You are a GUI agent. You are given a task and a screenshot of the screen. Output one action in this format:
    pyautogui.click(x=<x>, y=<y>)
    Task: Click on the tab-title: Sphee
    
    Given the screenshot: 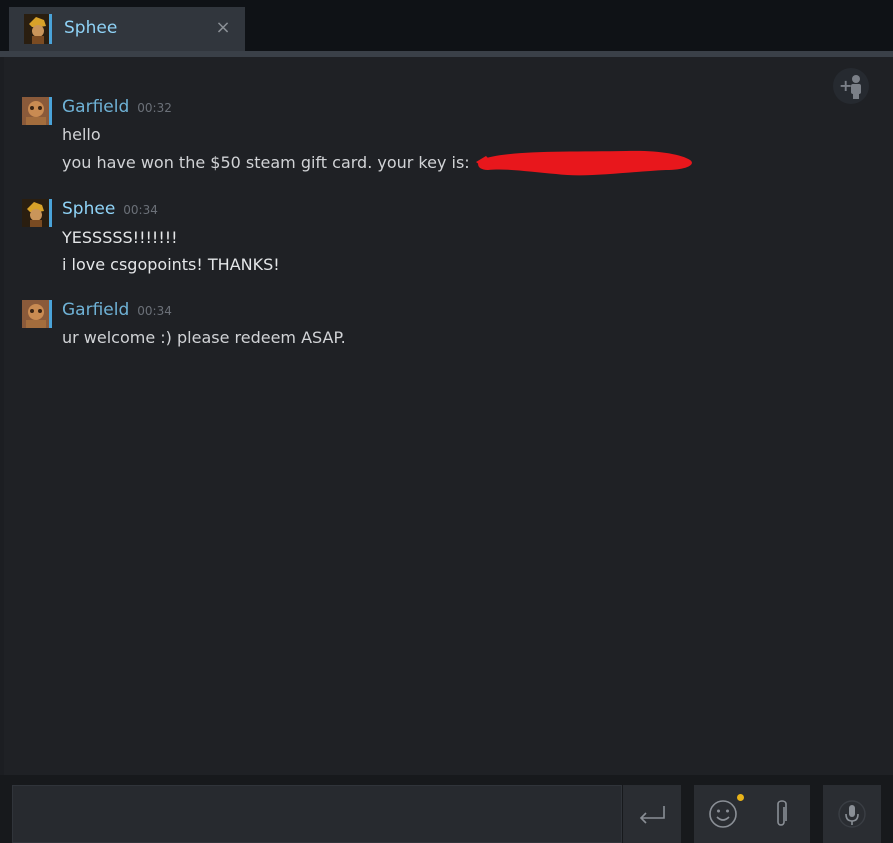 What is the action you would take?
    pyautogui.click(x=91, y=28)
    